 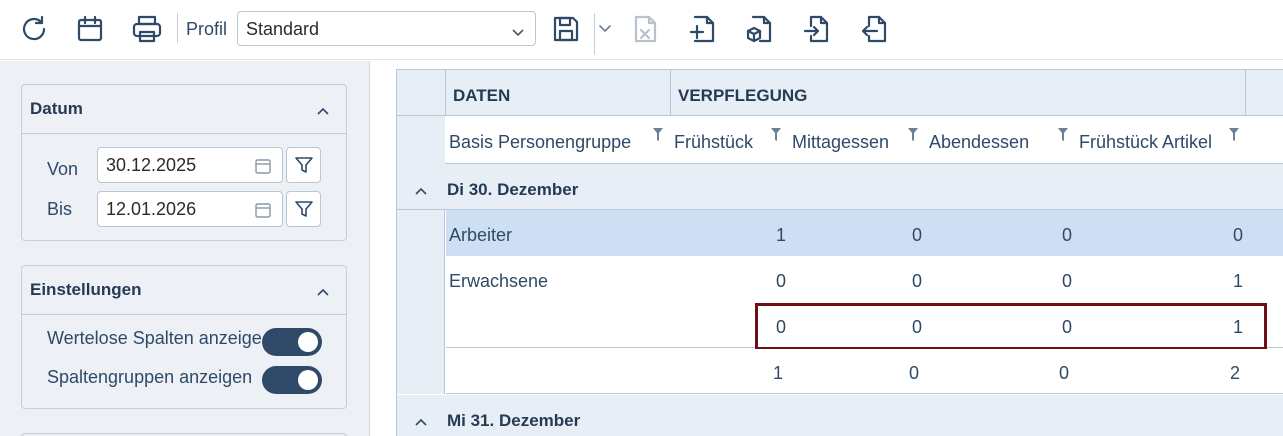 I want to click on export-icon, so click(x=873, y=29).